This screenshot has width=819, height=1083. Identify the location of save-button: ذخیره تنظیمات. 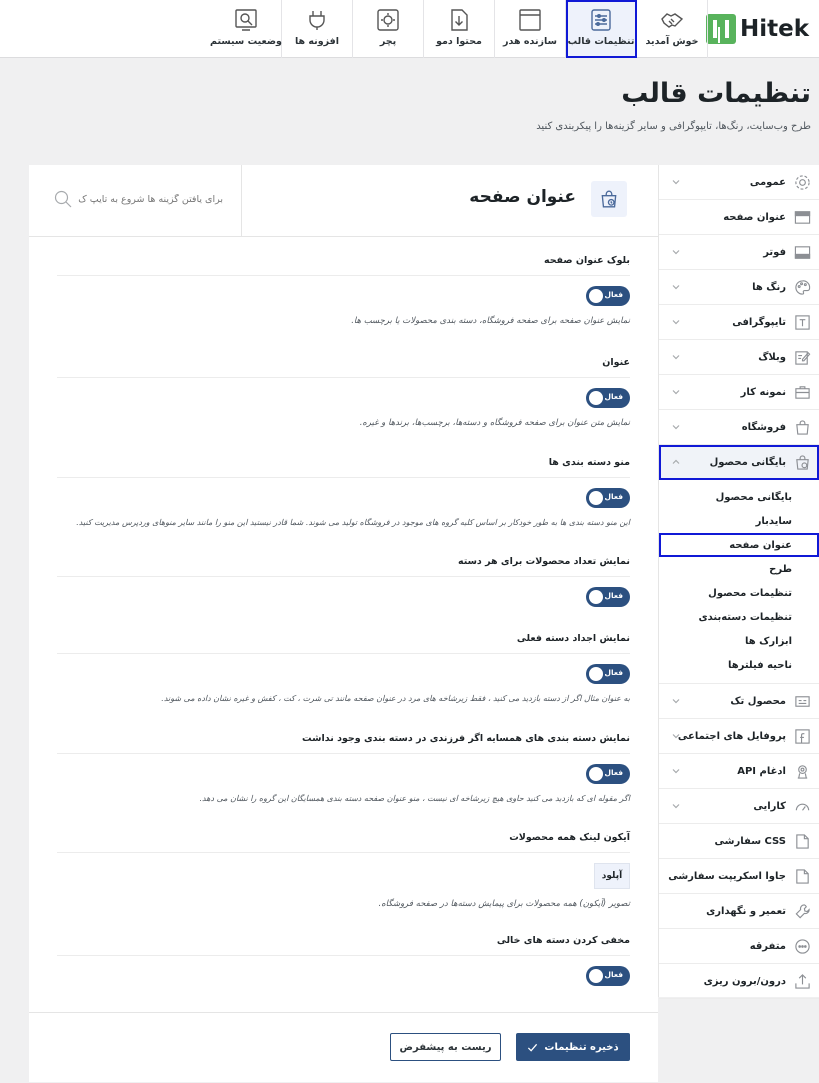
(573, 1047).